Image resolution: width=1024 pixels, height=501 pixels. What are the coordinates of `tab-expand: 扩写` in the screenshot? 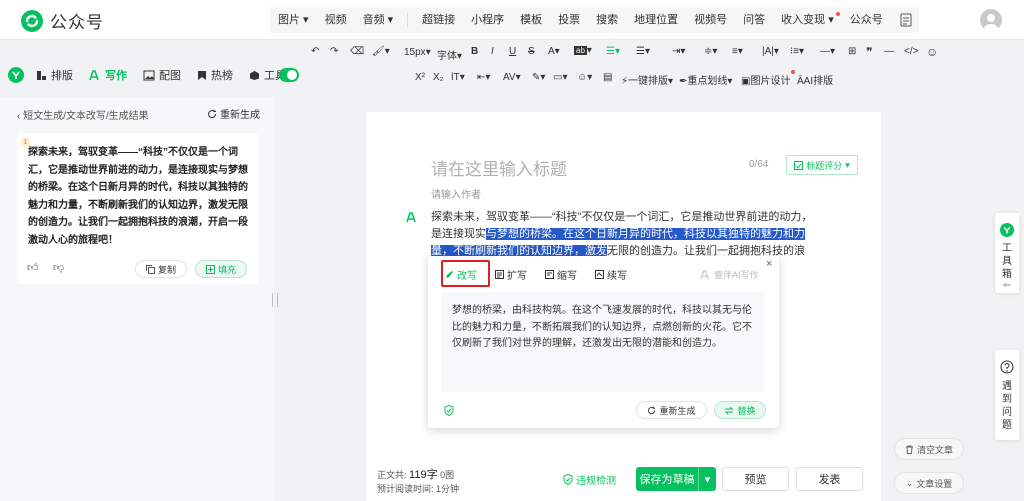 It's located at (511, 274).